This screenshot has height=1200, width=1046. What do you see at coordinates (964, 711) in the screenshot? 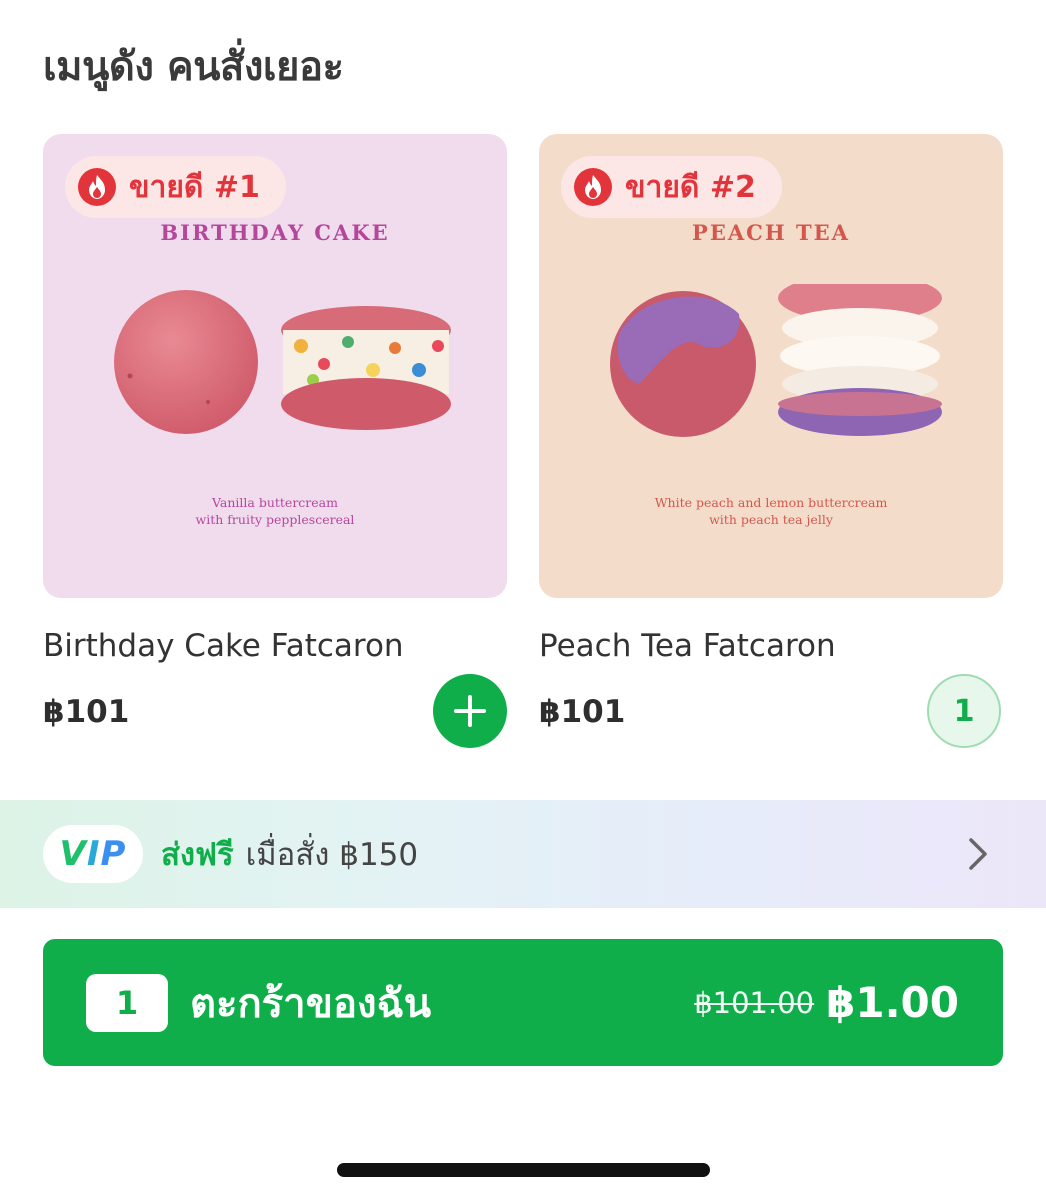
I see `quantity-button: 1` at bounding box center [964, 711].